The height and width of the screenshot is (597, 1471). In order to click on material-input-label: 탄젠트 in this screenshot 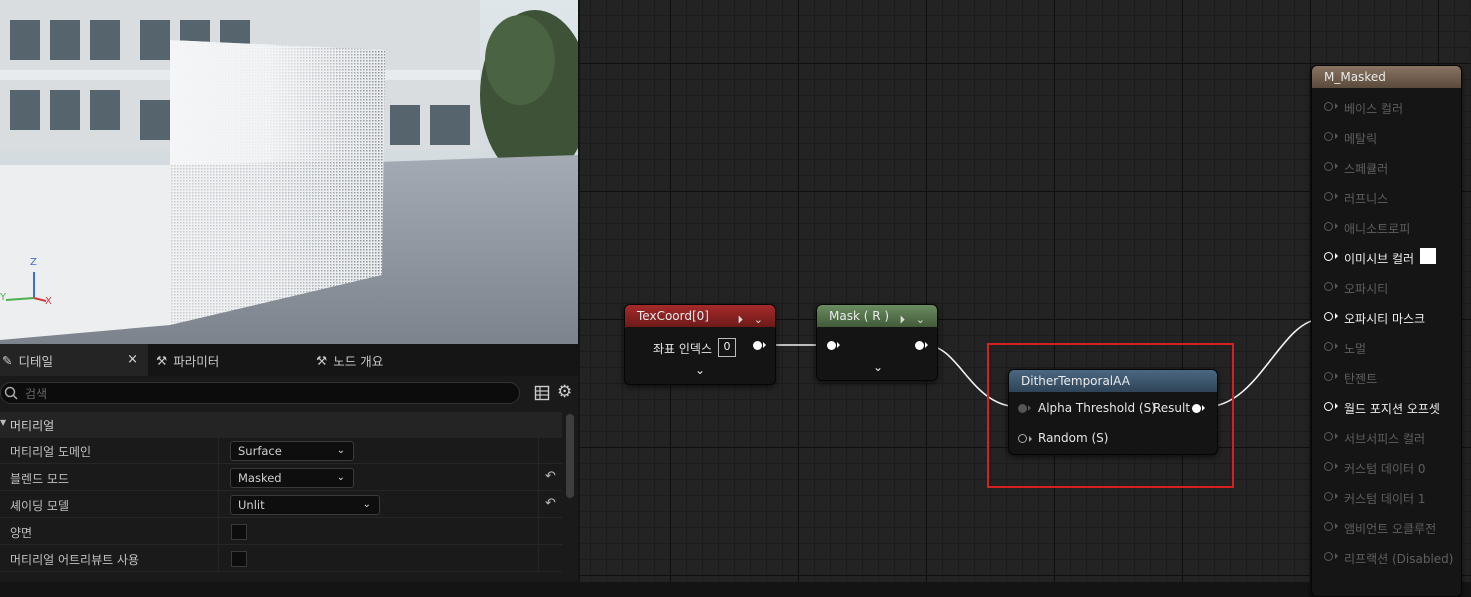, I will do `click(1361, 379)`.